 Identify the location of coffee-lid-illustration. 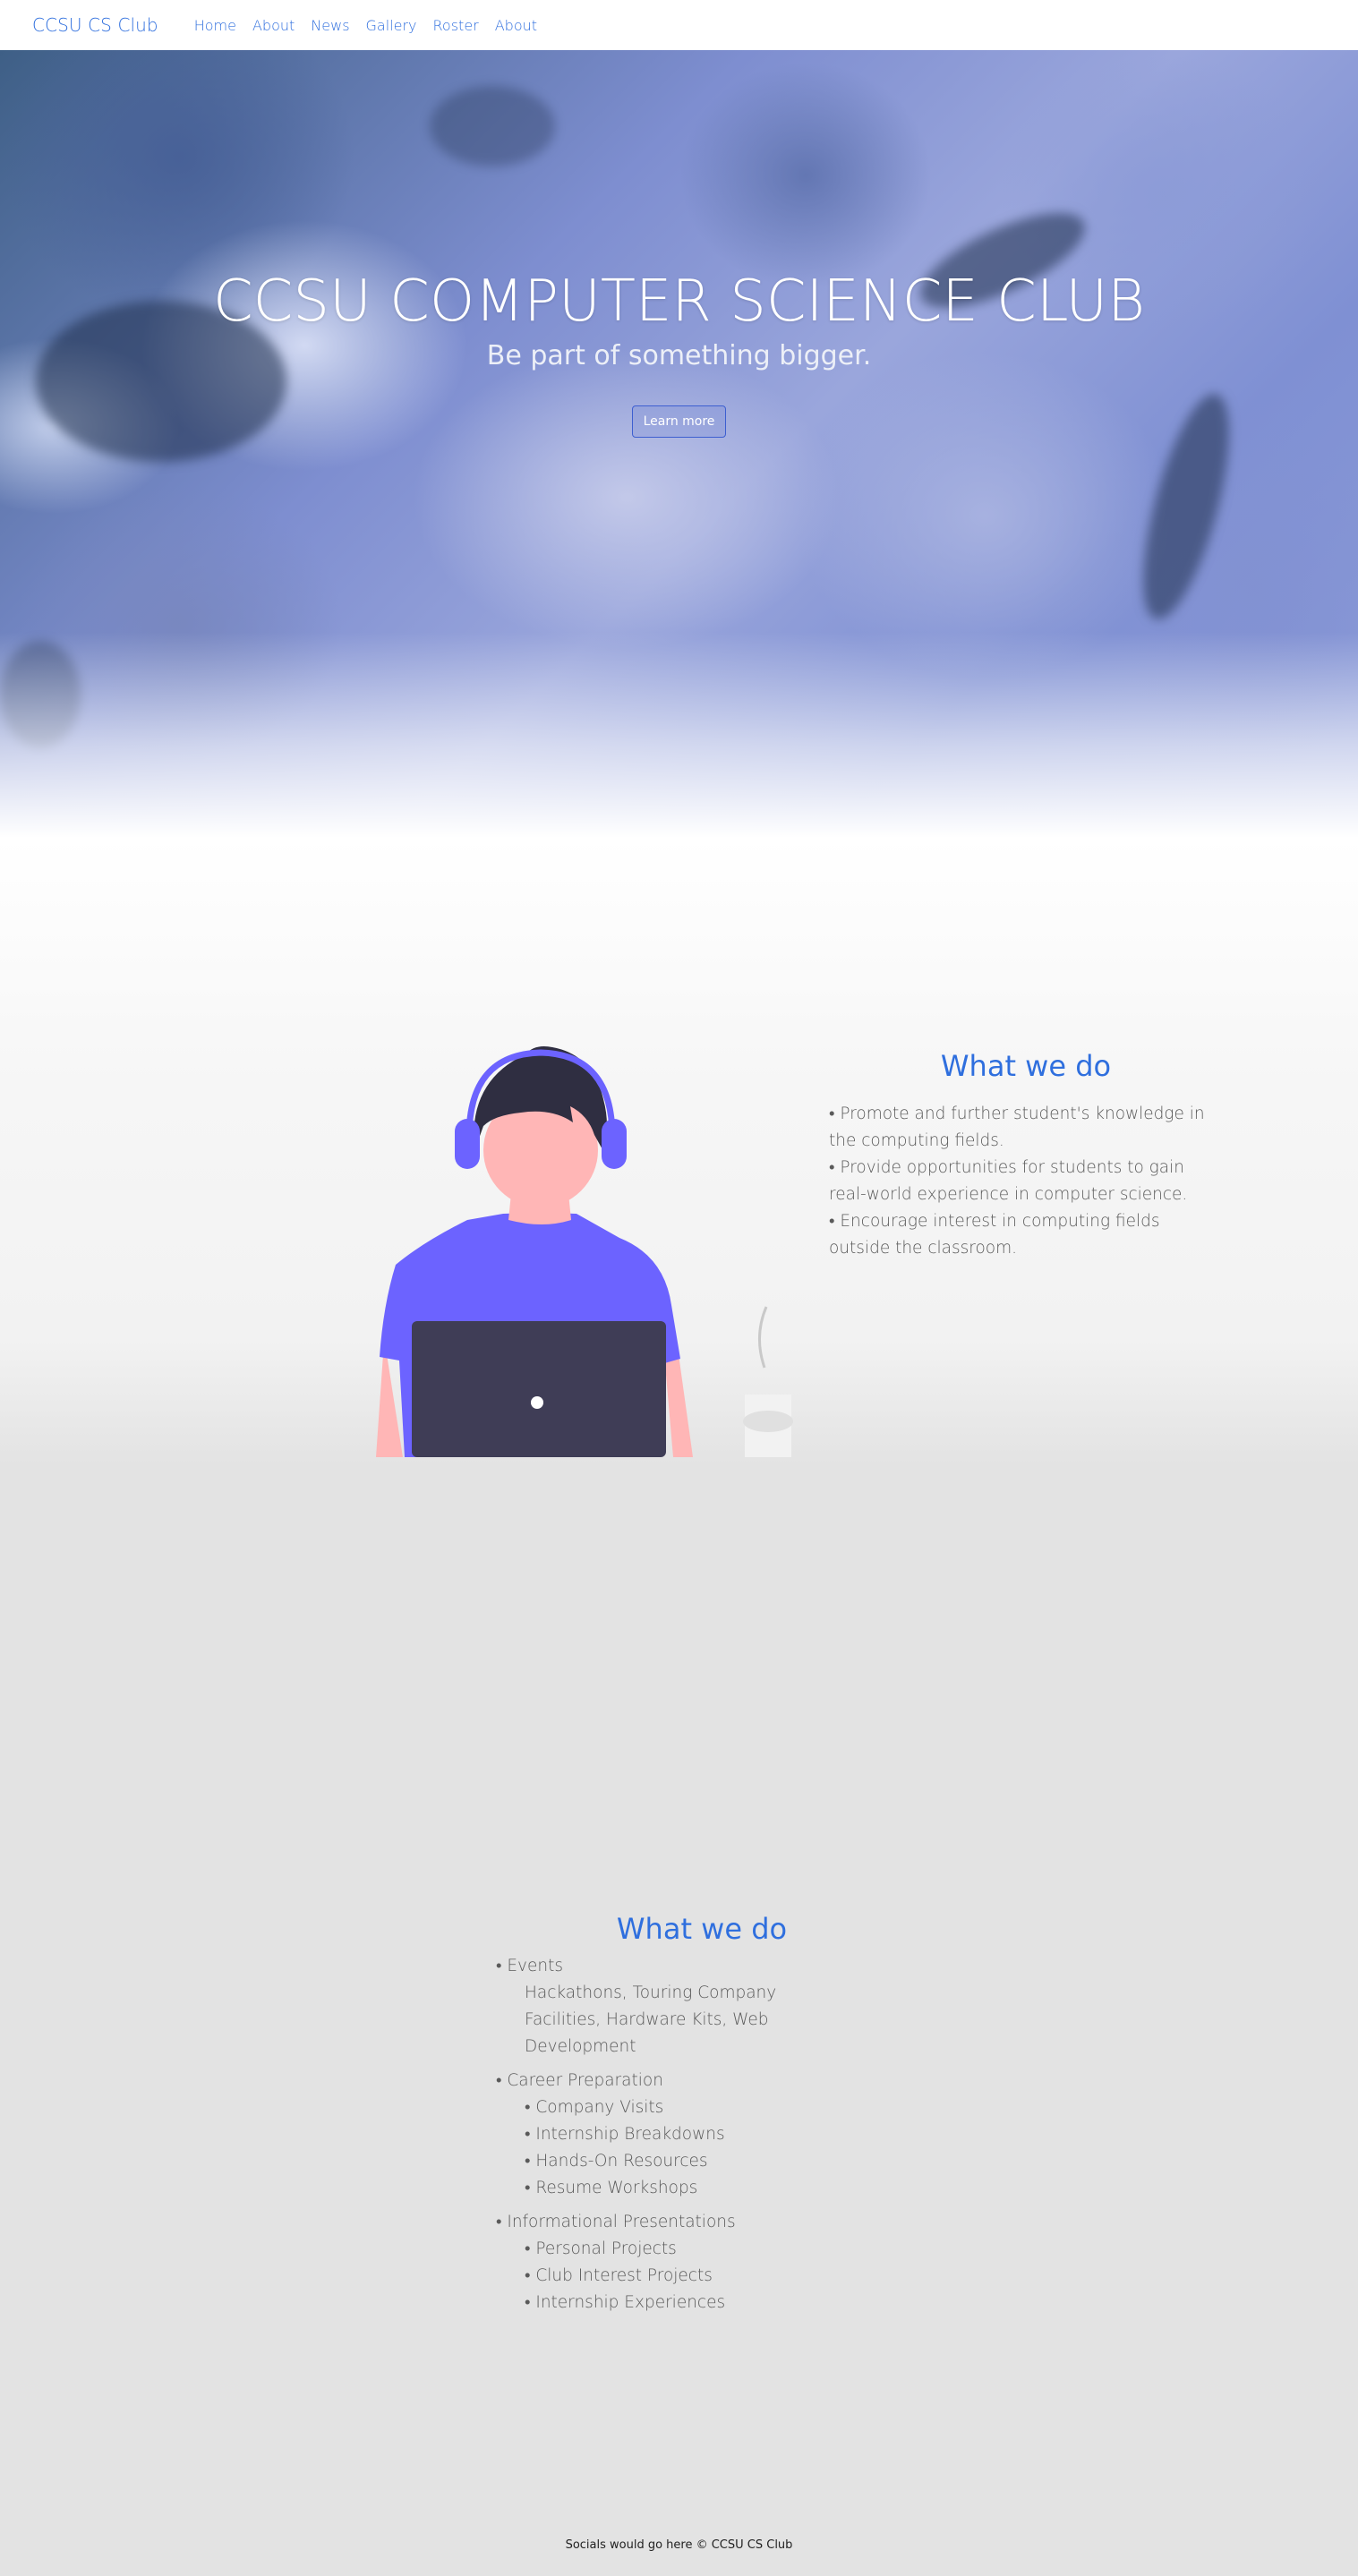
(768, 1421).